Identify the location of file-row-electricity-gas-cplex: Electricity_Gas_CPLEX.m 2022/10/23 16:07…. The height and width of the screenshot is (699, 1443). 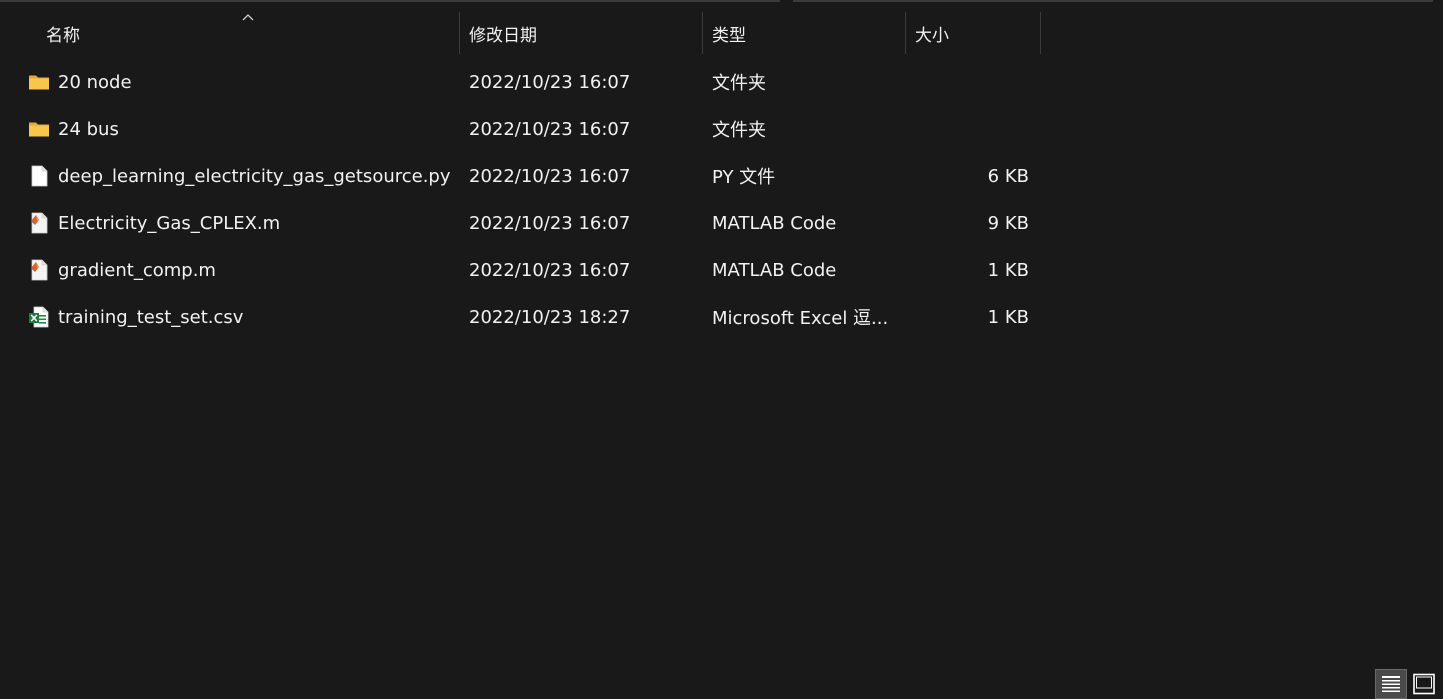
(525, 223).